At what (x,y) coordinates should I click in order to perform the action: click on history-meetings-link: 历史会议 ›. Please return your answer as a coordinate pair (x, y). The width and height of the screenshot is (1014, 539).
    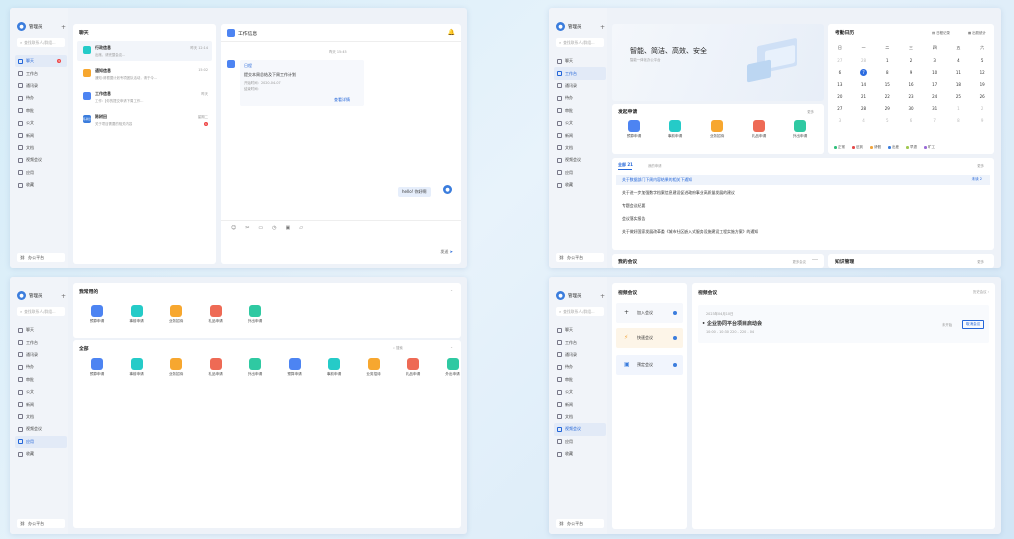
    Looking at the image, I should click on (981, 291).